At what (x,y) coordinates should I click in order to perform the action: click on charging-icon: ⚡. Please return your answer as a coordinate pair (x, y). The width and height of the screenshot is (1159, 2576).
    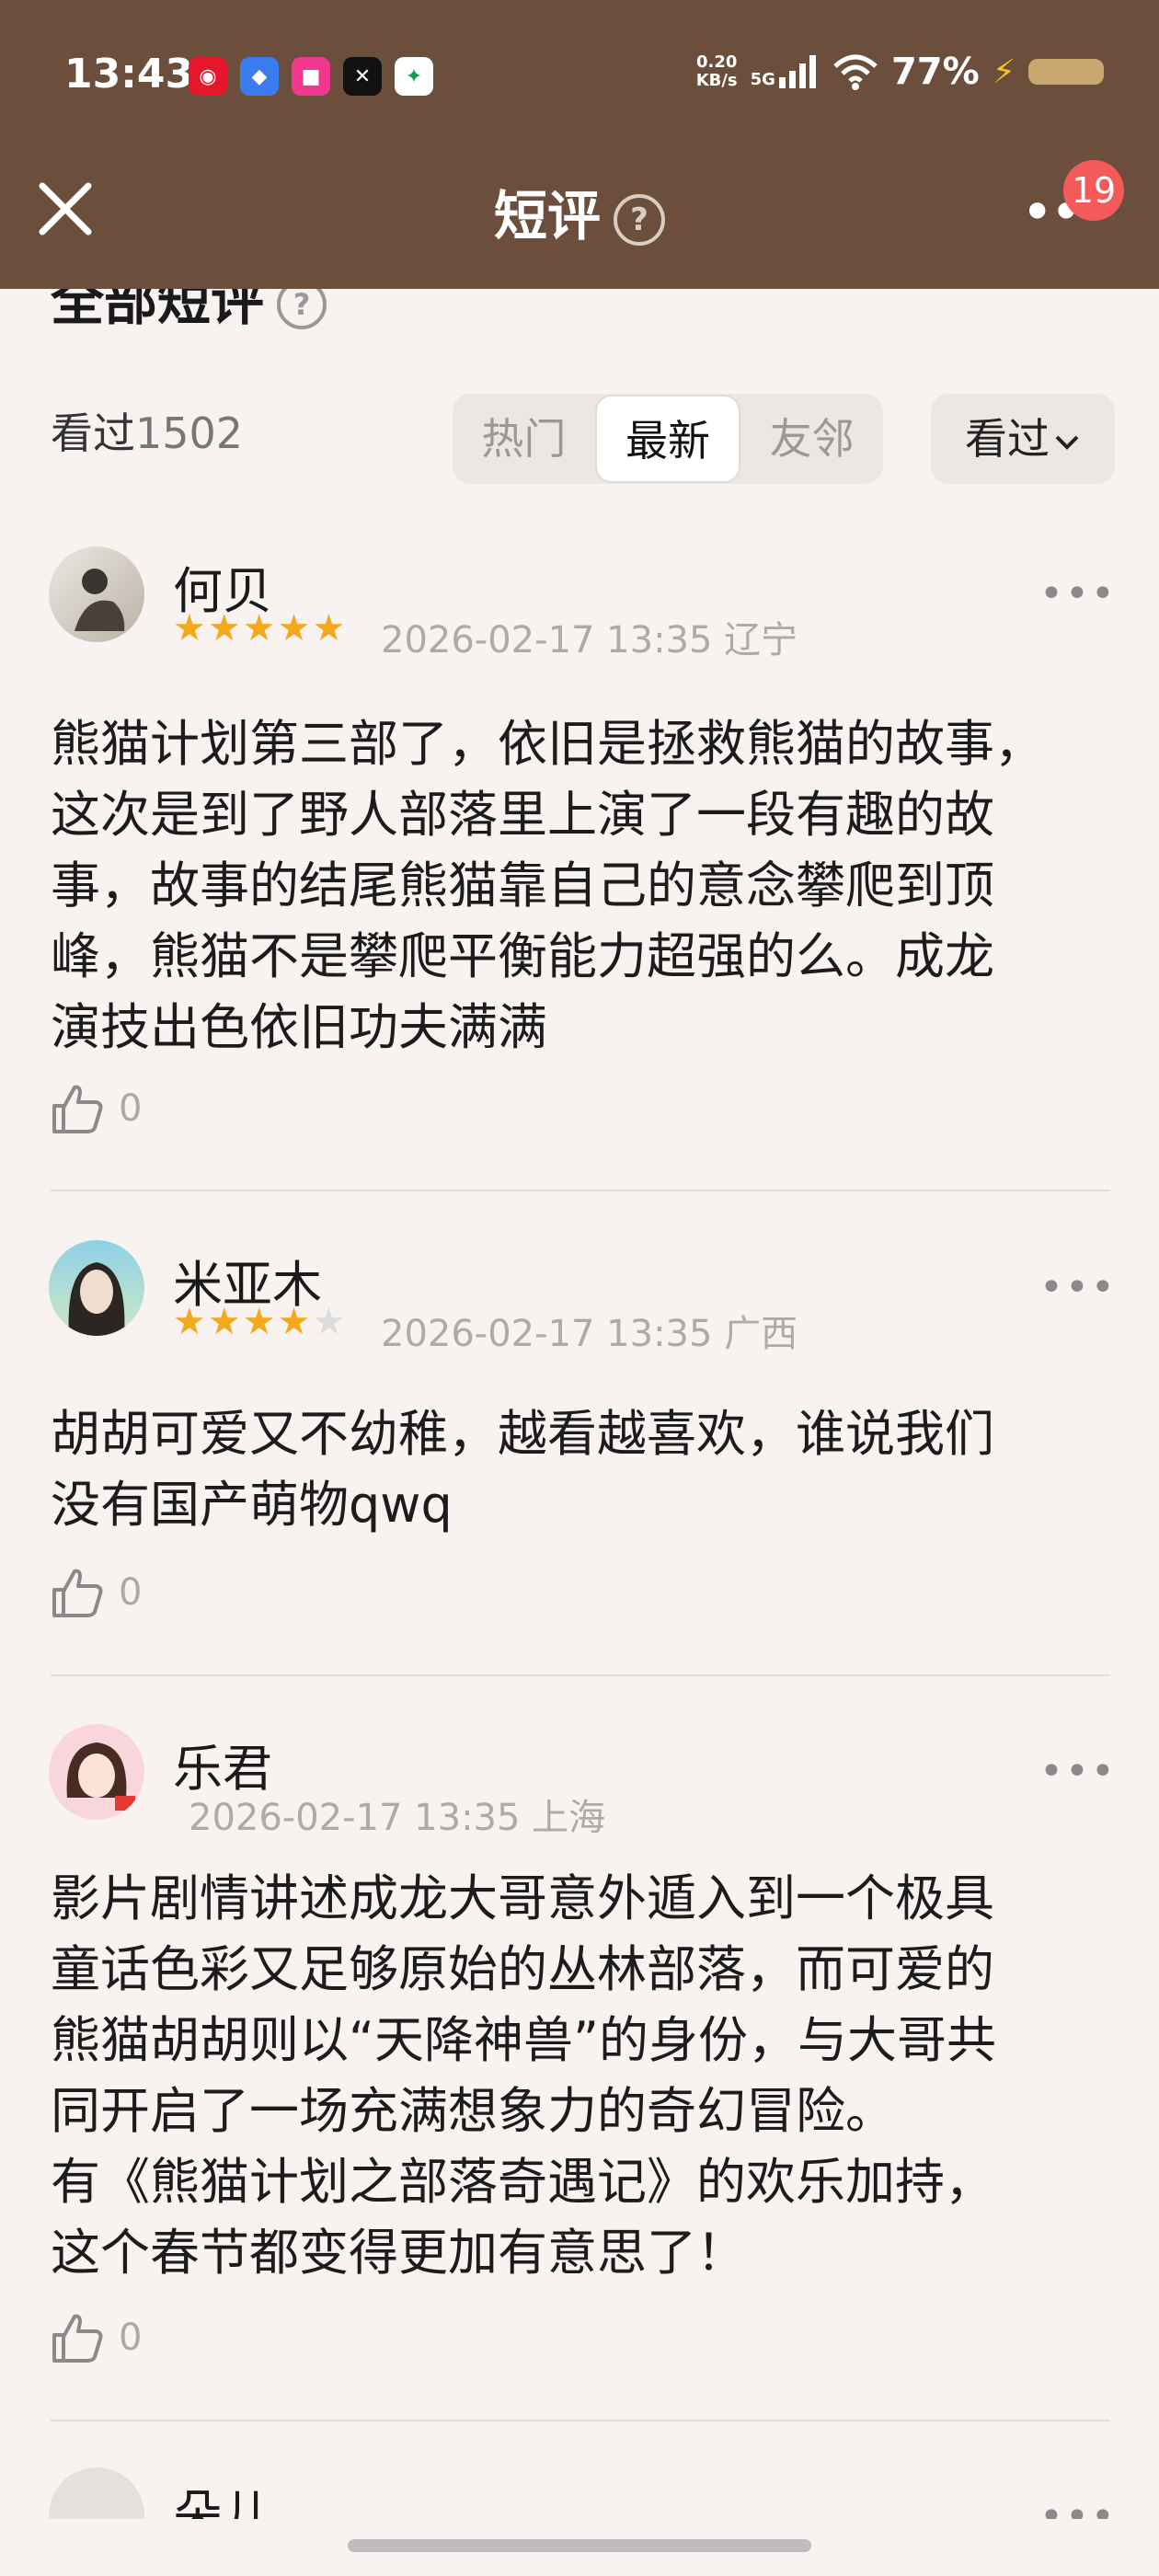
    Looking at the image, I should click on (1004, 71).